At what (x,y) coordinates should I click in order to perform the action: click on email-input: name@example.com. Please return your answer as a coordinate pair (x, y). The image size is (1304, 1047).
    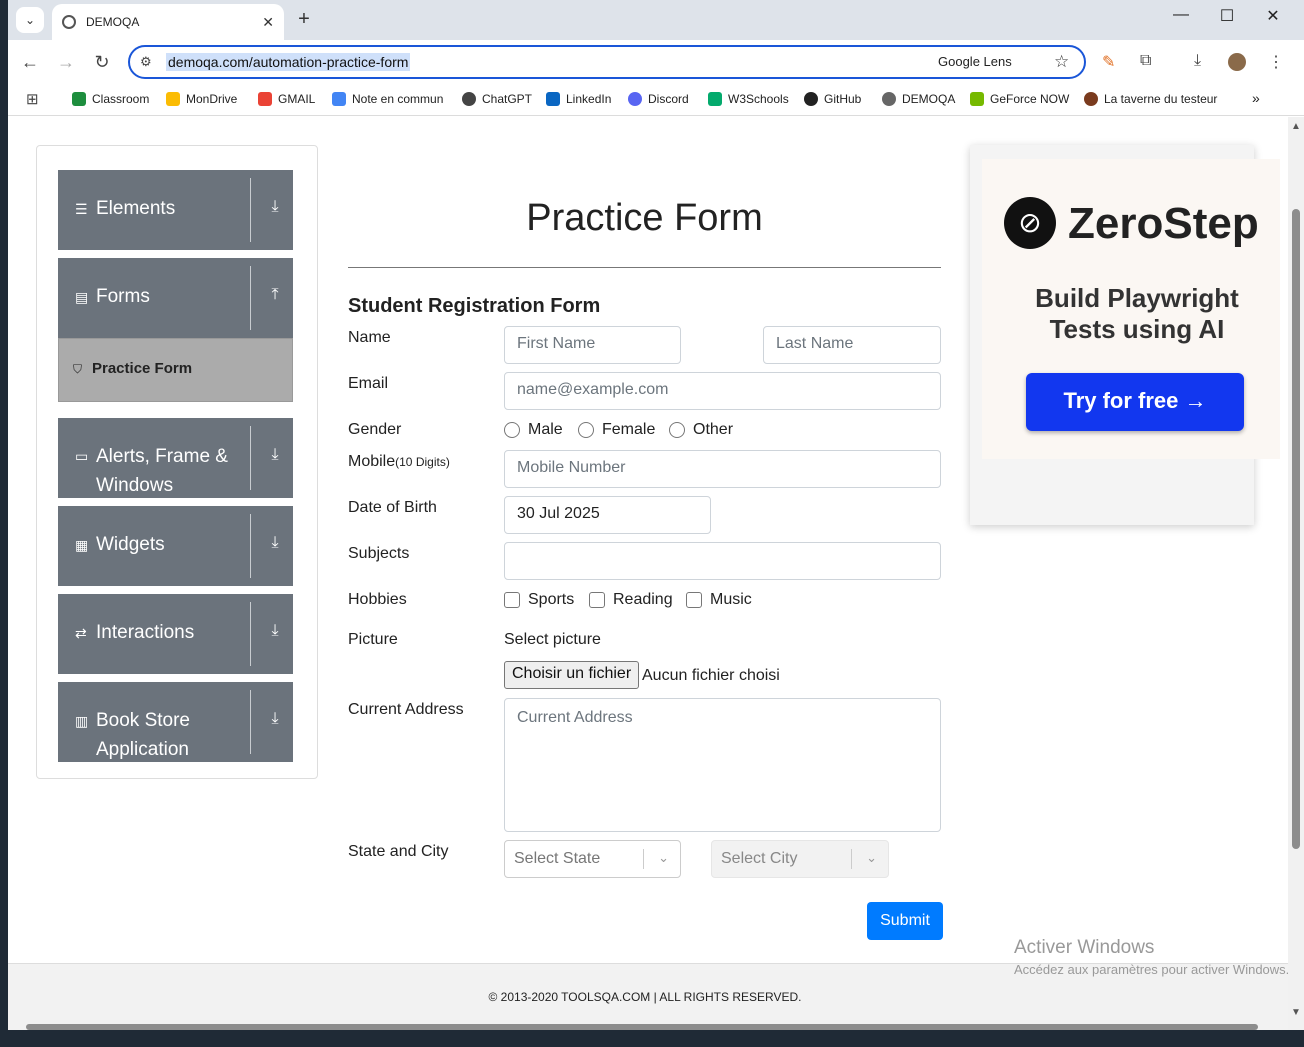
    Looking at the image, I should click on (722, 391).